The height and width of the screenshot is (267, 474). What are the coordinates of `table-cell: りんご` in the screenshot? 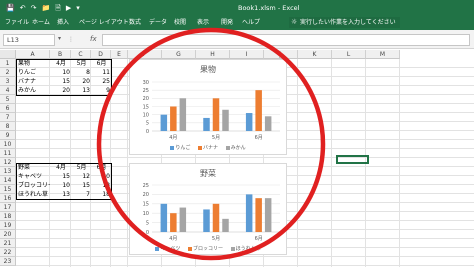 It's located at (33, 72).